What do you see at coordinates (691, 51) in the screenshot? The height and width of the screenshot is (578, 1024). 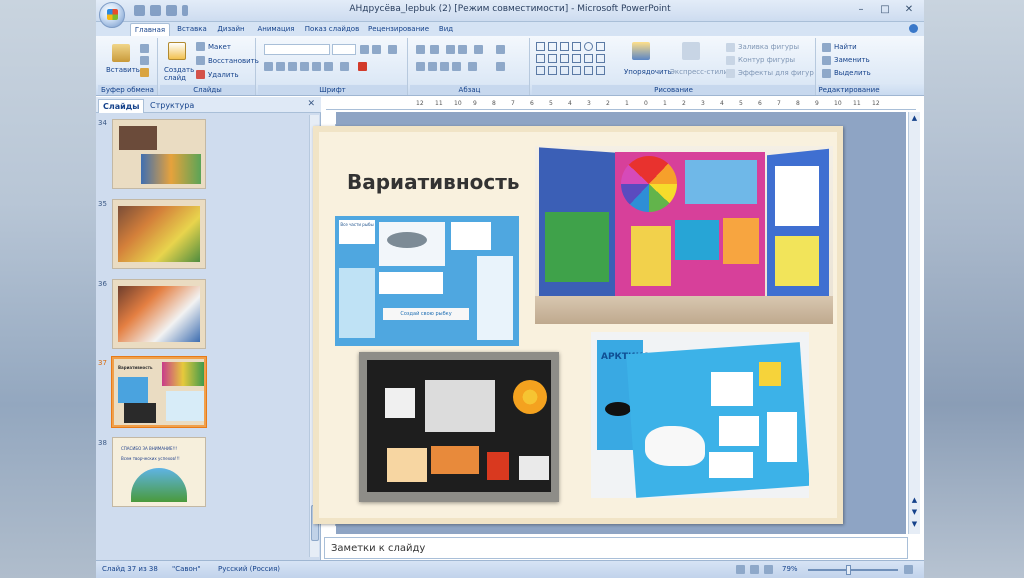 I see `quick-styles-icon` at bounding box center [691, 51].